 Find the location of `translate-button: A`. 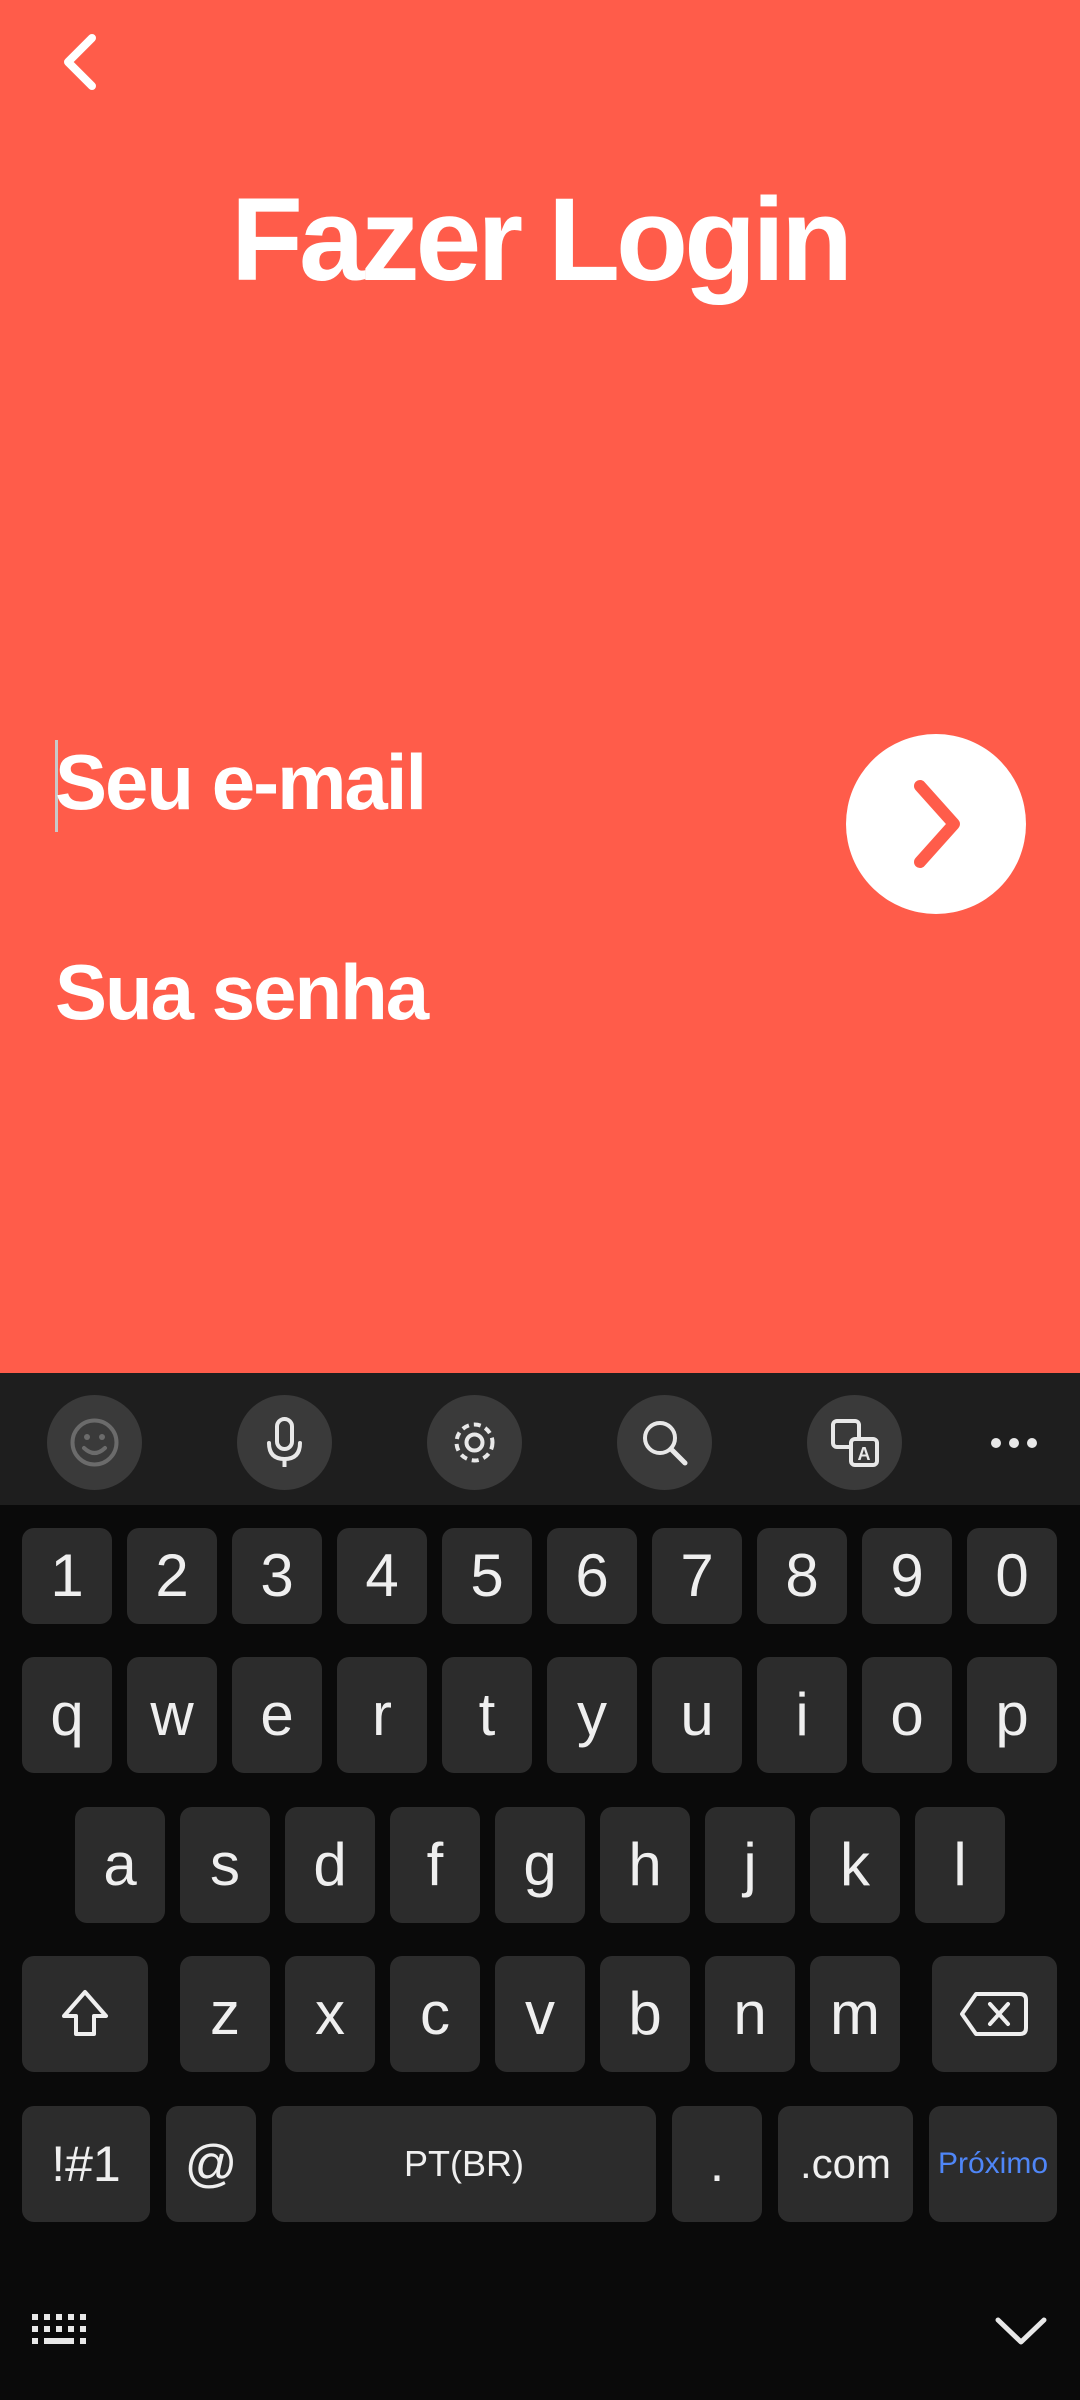

translate-button: A is located at coordinates (854, 1442).